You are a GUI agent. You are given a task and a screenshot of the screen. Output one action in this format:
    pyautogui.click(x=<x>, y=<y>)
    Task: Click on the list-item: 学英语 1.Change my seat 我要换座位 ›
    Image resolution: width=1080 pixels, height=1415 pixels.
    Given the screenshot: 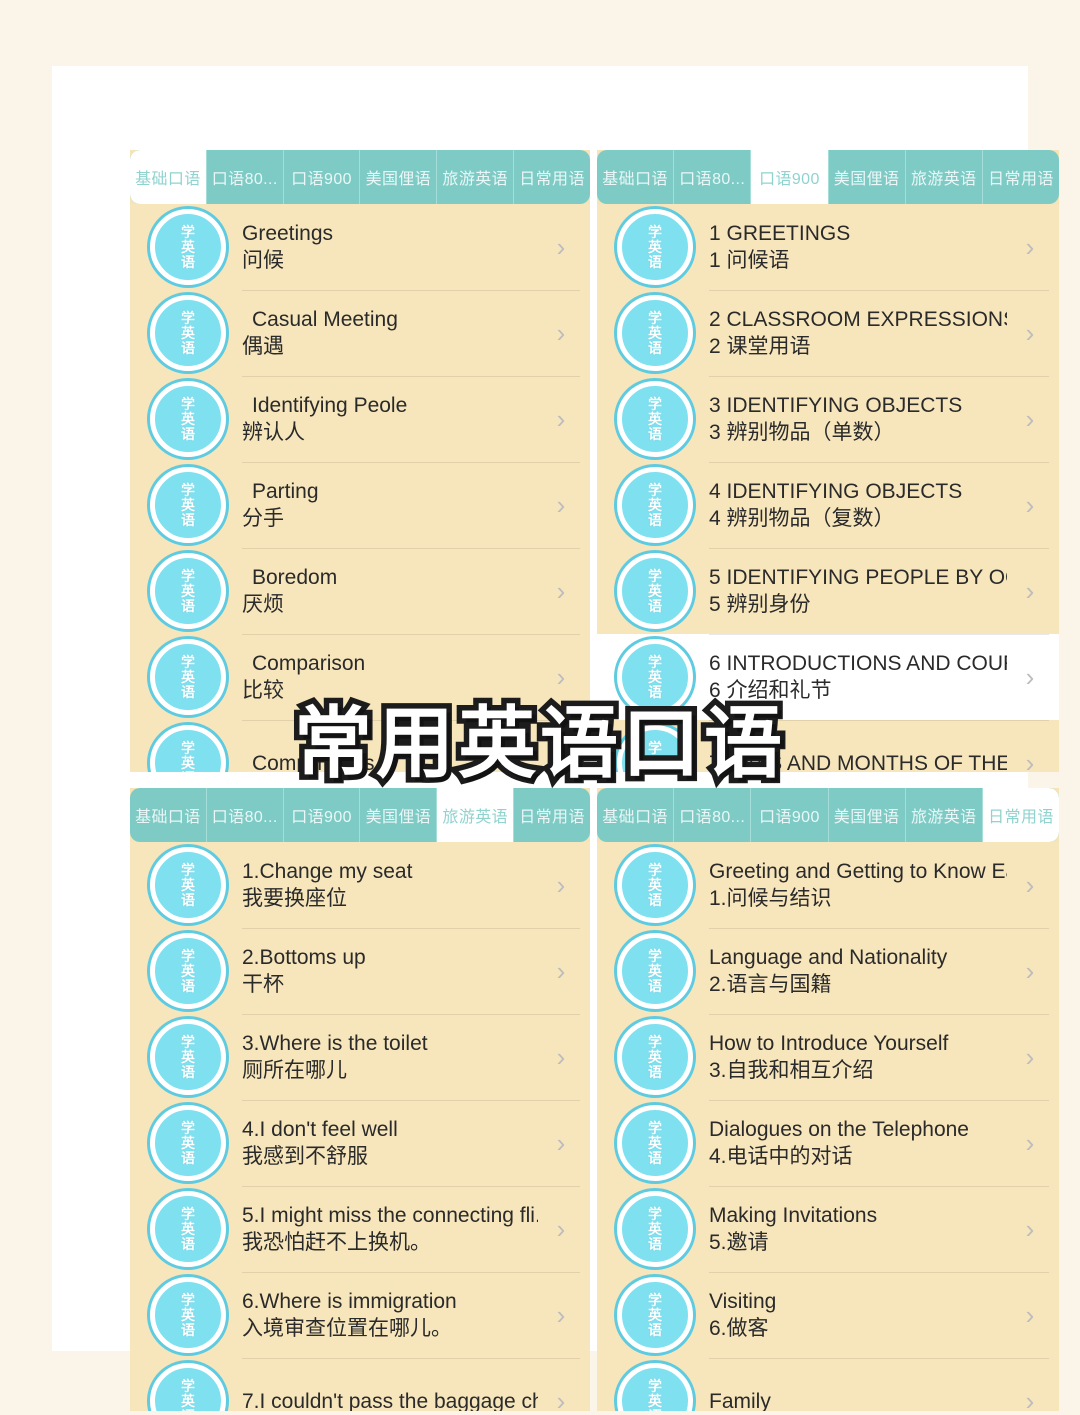 What is the action you would take?
    pyautogui.click(x=360, y=885)
    